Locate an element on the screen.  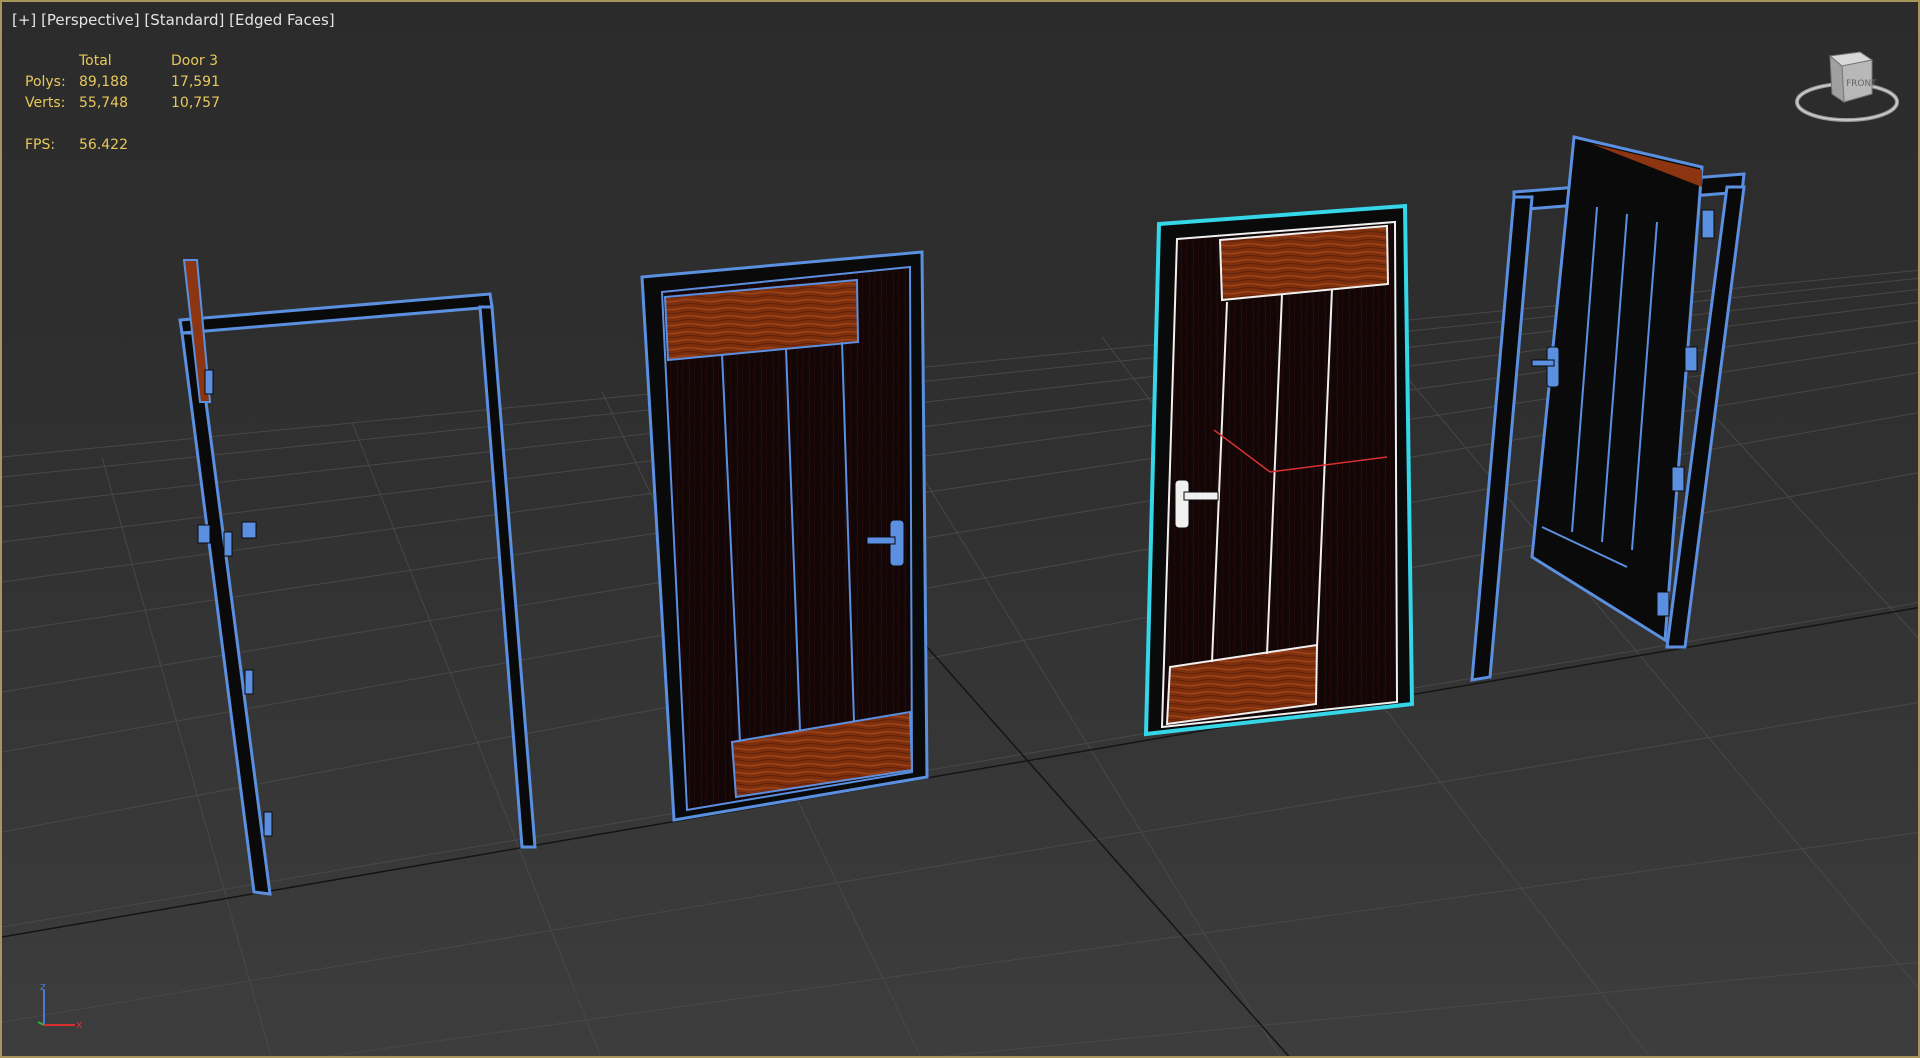
verts-total: 55,748 is located at coordinates (103, 103).